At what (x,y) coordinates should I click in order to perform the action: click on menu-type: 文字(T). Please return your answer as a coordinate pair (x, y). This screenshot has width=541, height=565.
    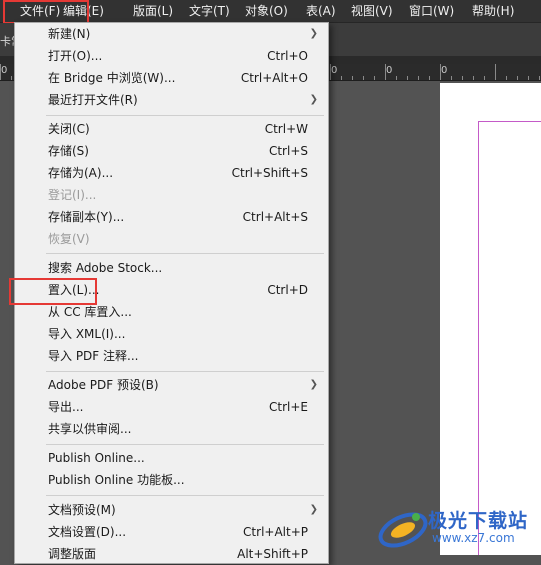
    Looking at the image, I should click on (209, 11).